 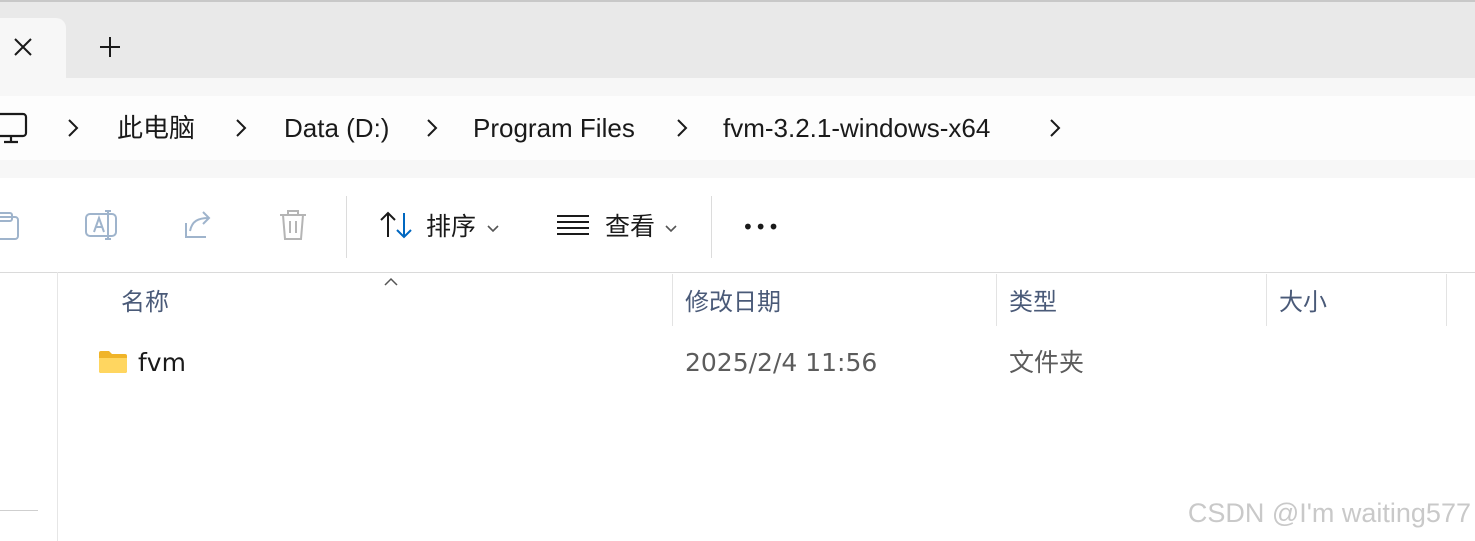 I want to click on new-tab-button, so click(x=110, y=47).